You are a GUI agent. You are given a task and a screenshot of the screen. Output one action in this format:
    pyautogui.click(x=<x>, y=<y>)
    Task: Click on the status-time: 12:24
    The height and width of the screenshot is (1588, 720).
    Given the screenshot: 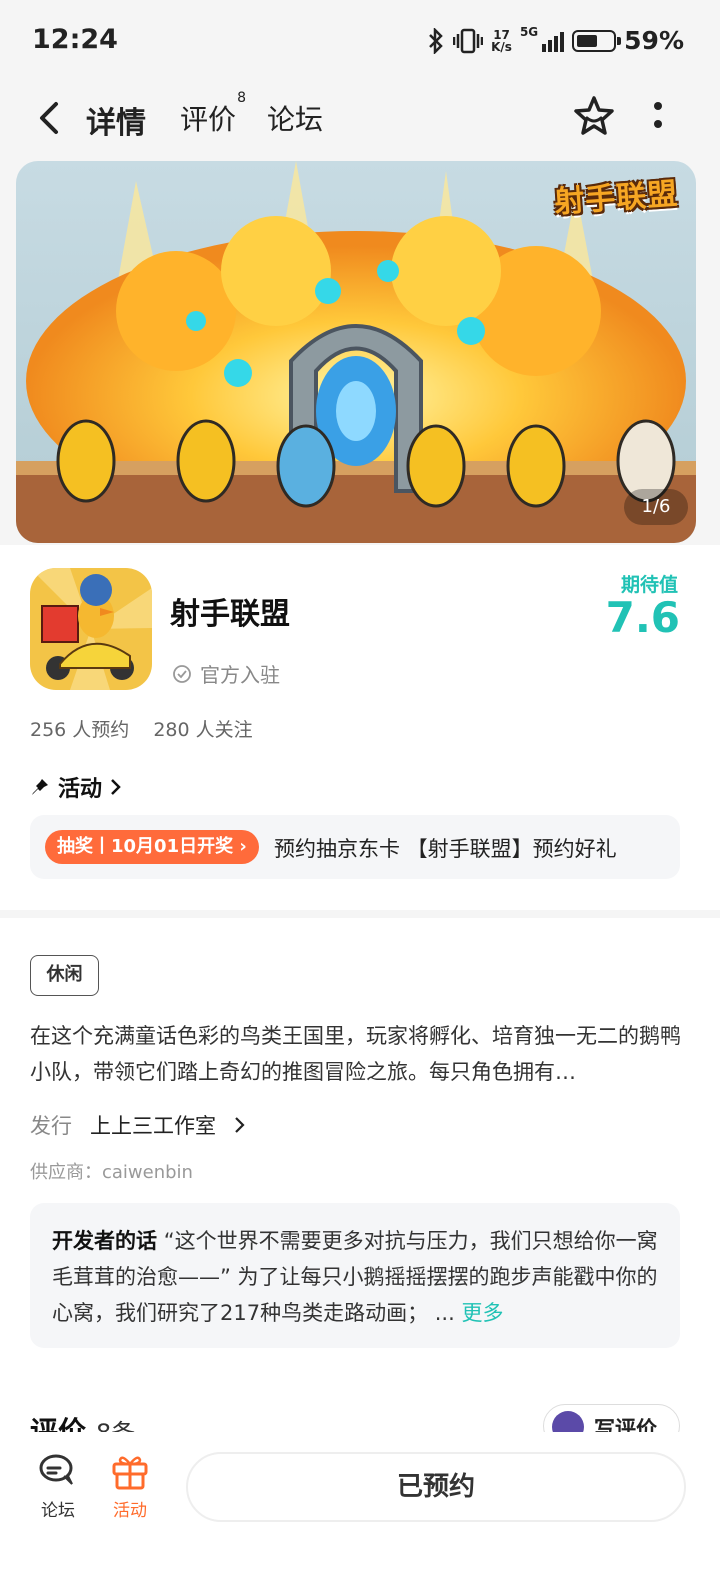 What is the action you would take?
    pyautogui.click(x=75, y=39)
    